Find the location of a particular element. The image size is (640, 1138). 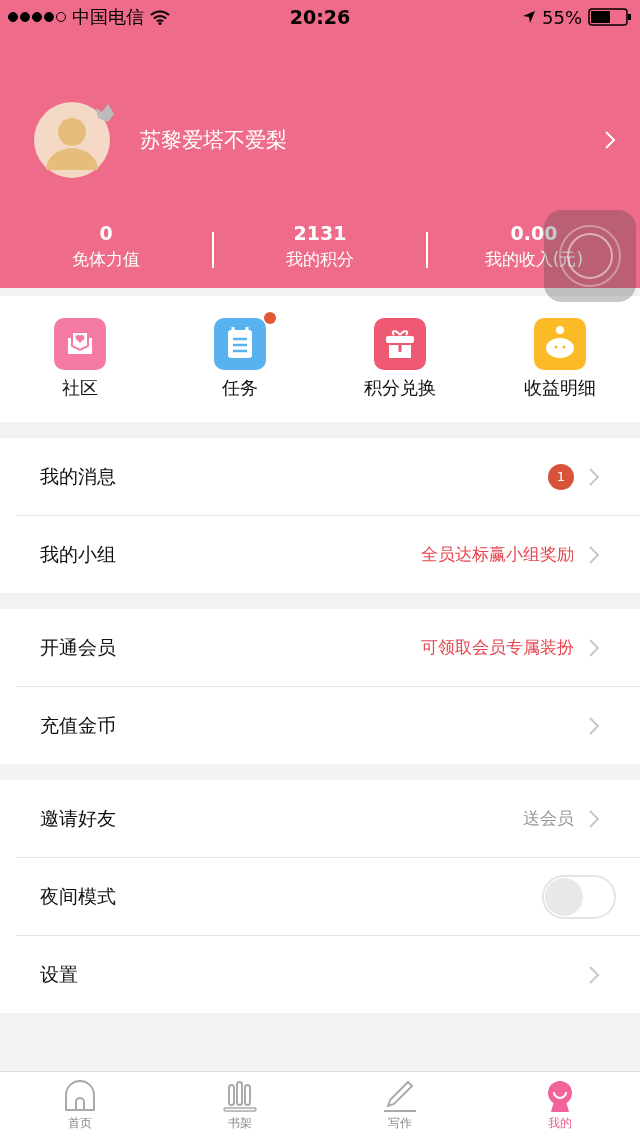

tasks-icon is located at coordinates (240, 344).